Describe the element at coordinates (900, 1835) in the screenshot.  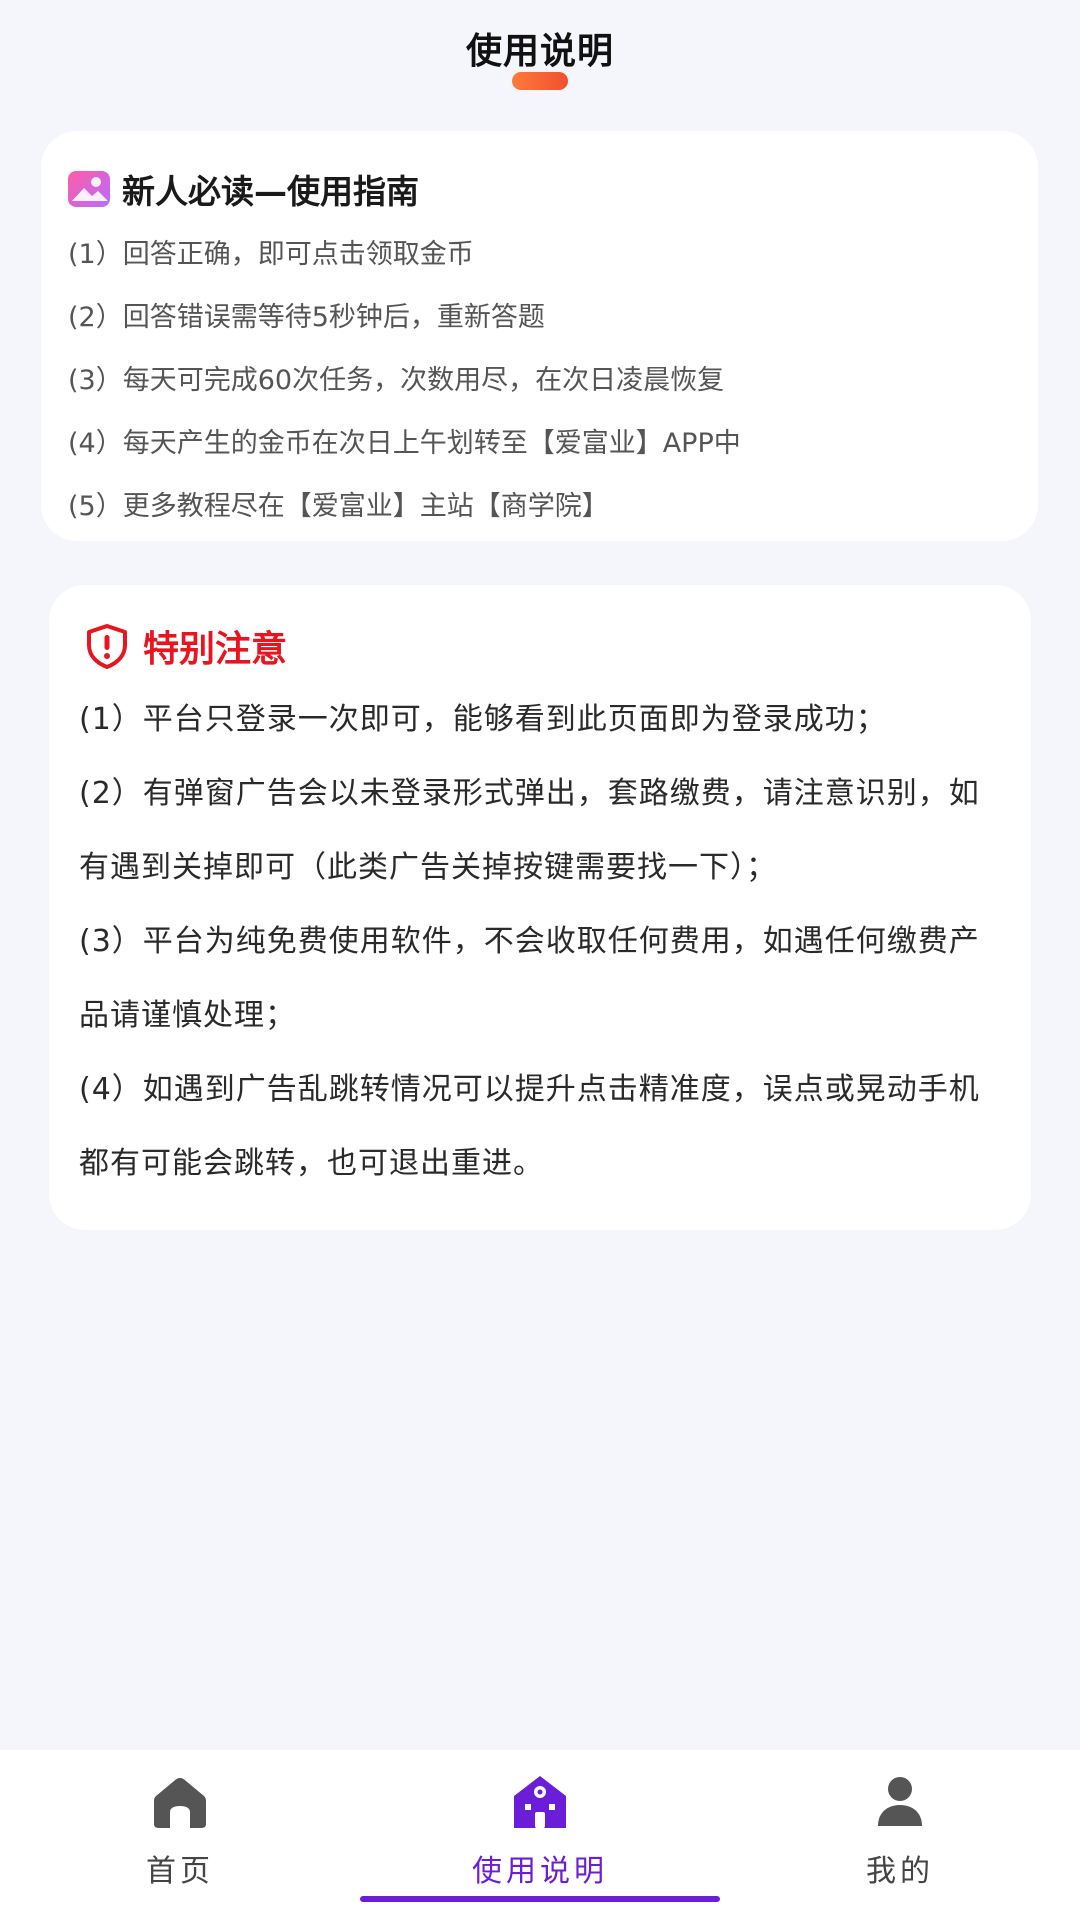
I see `nav-item-mine: 我的` at that location.